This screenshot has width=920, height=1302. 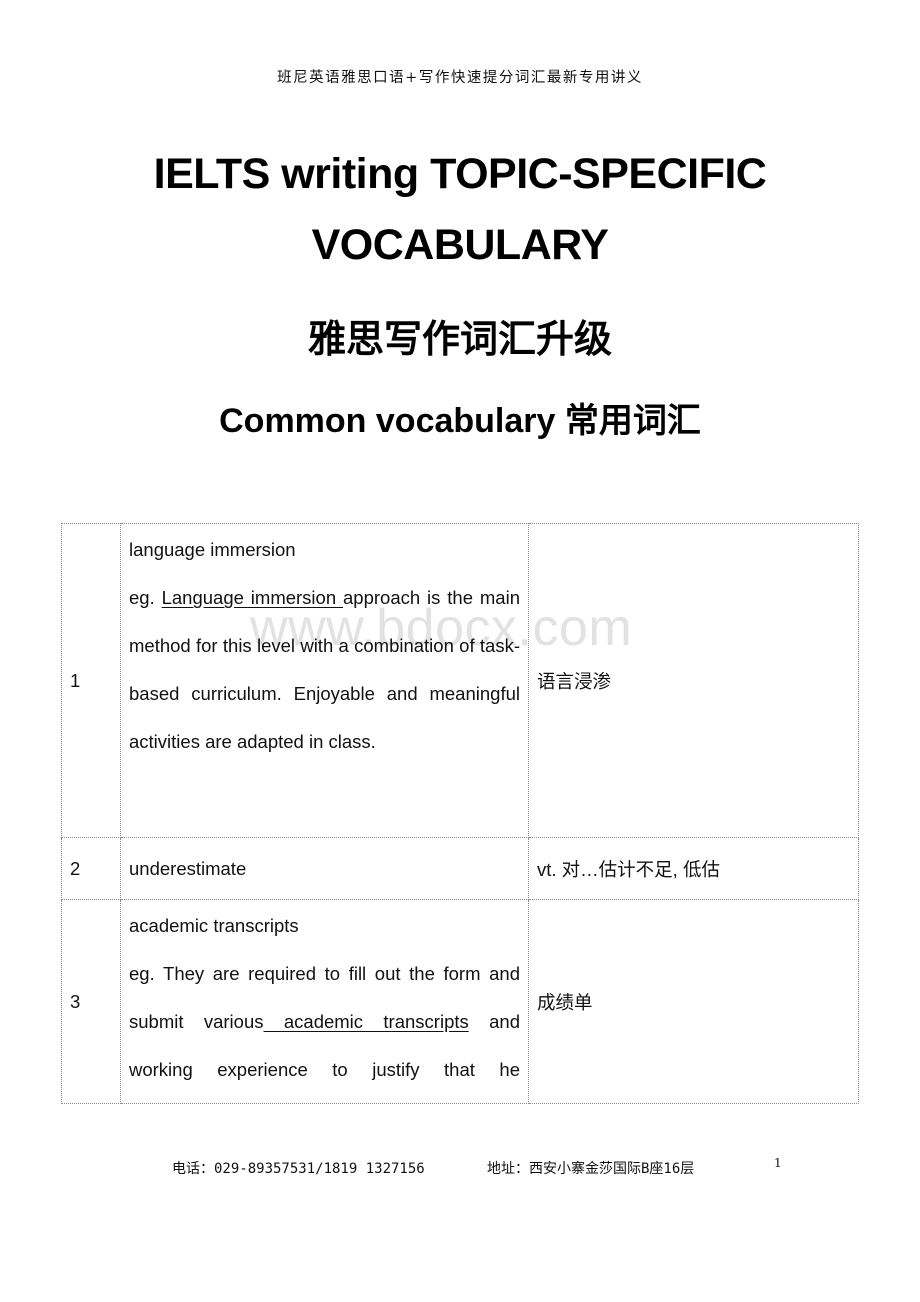 What do you see at coordinates (324, 868) in the screenshot?
I see `term-cell: underestimate` at bounding box center [324, 868].